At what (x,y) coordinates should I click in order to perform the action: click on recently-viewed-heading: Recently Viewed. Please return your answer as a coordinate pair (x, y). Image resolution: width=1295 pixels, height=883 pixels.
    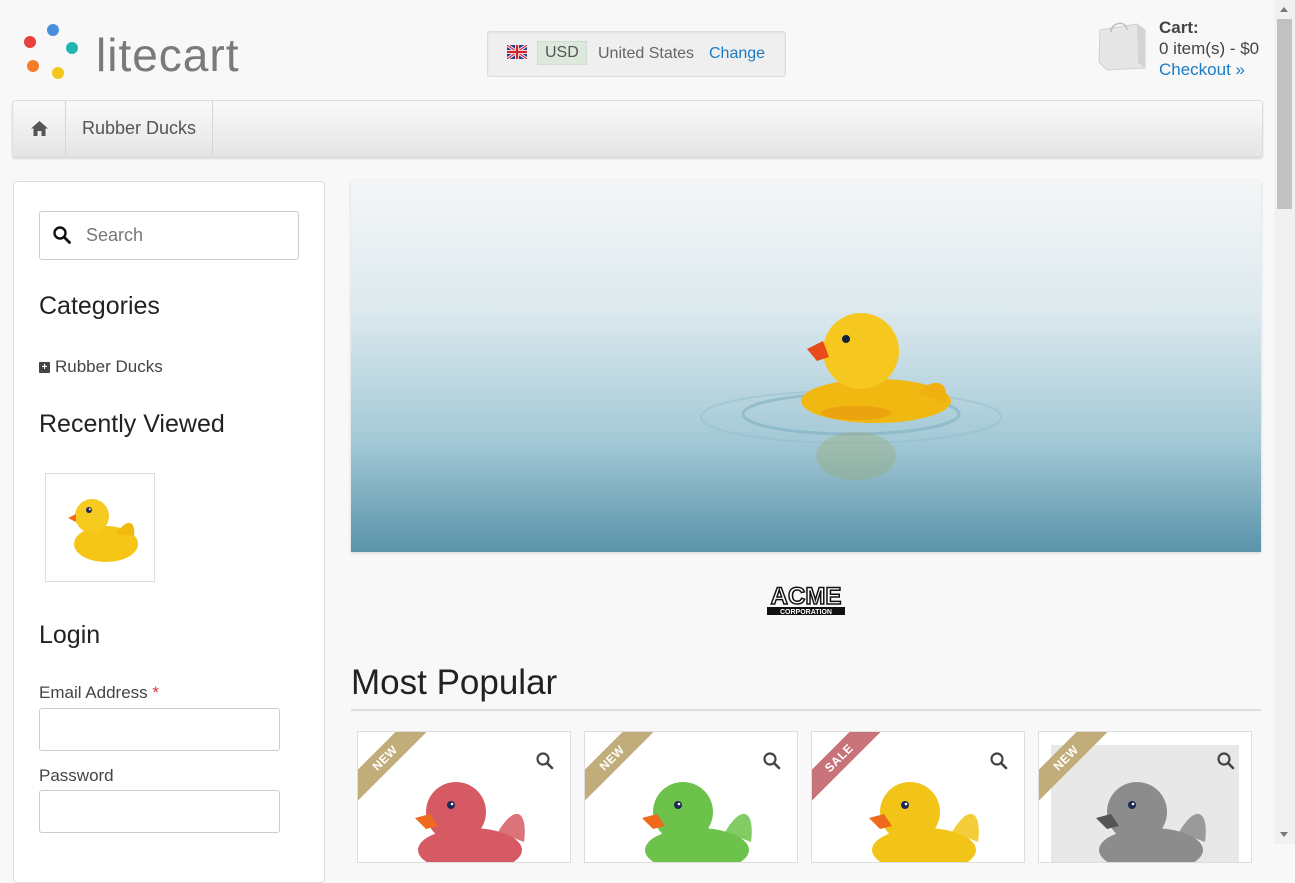
    Looking at the image, I should click on (132, 424).